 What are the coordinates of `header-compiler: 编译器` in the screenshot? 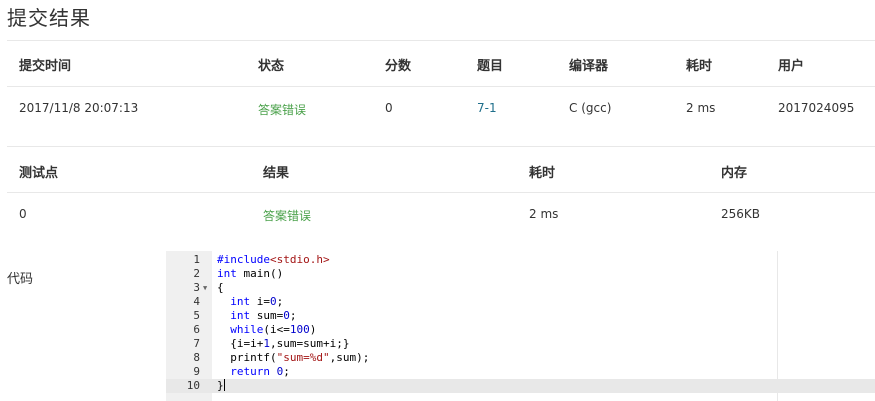 It's located at (589, 66).